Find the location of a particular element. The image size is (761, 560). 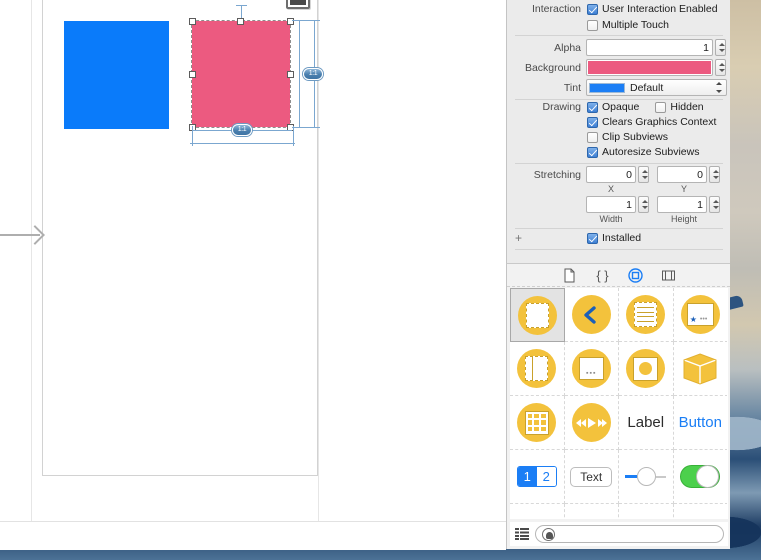

constraint-guide-bottom-left-cap is located at coordinates (192, 136).